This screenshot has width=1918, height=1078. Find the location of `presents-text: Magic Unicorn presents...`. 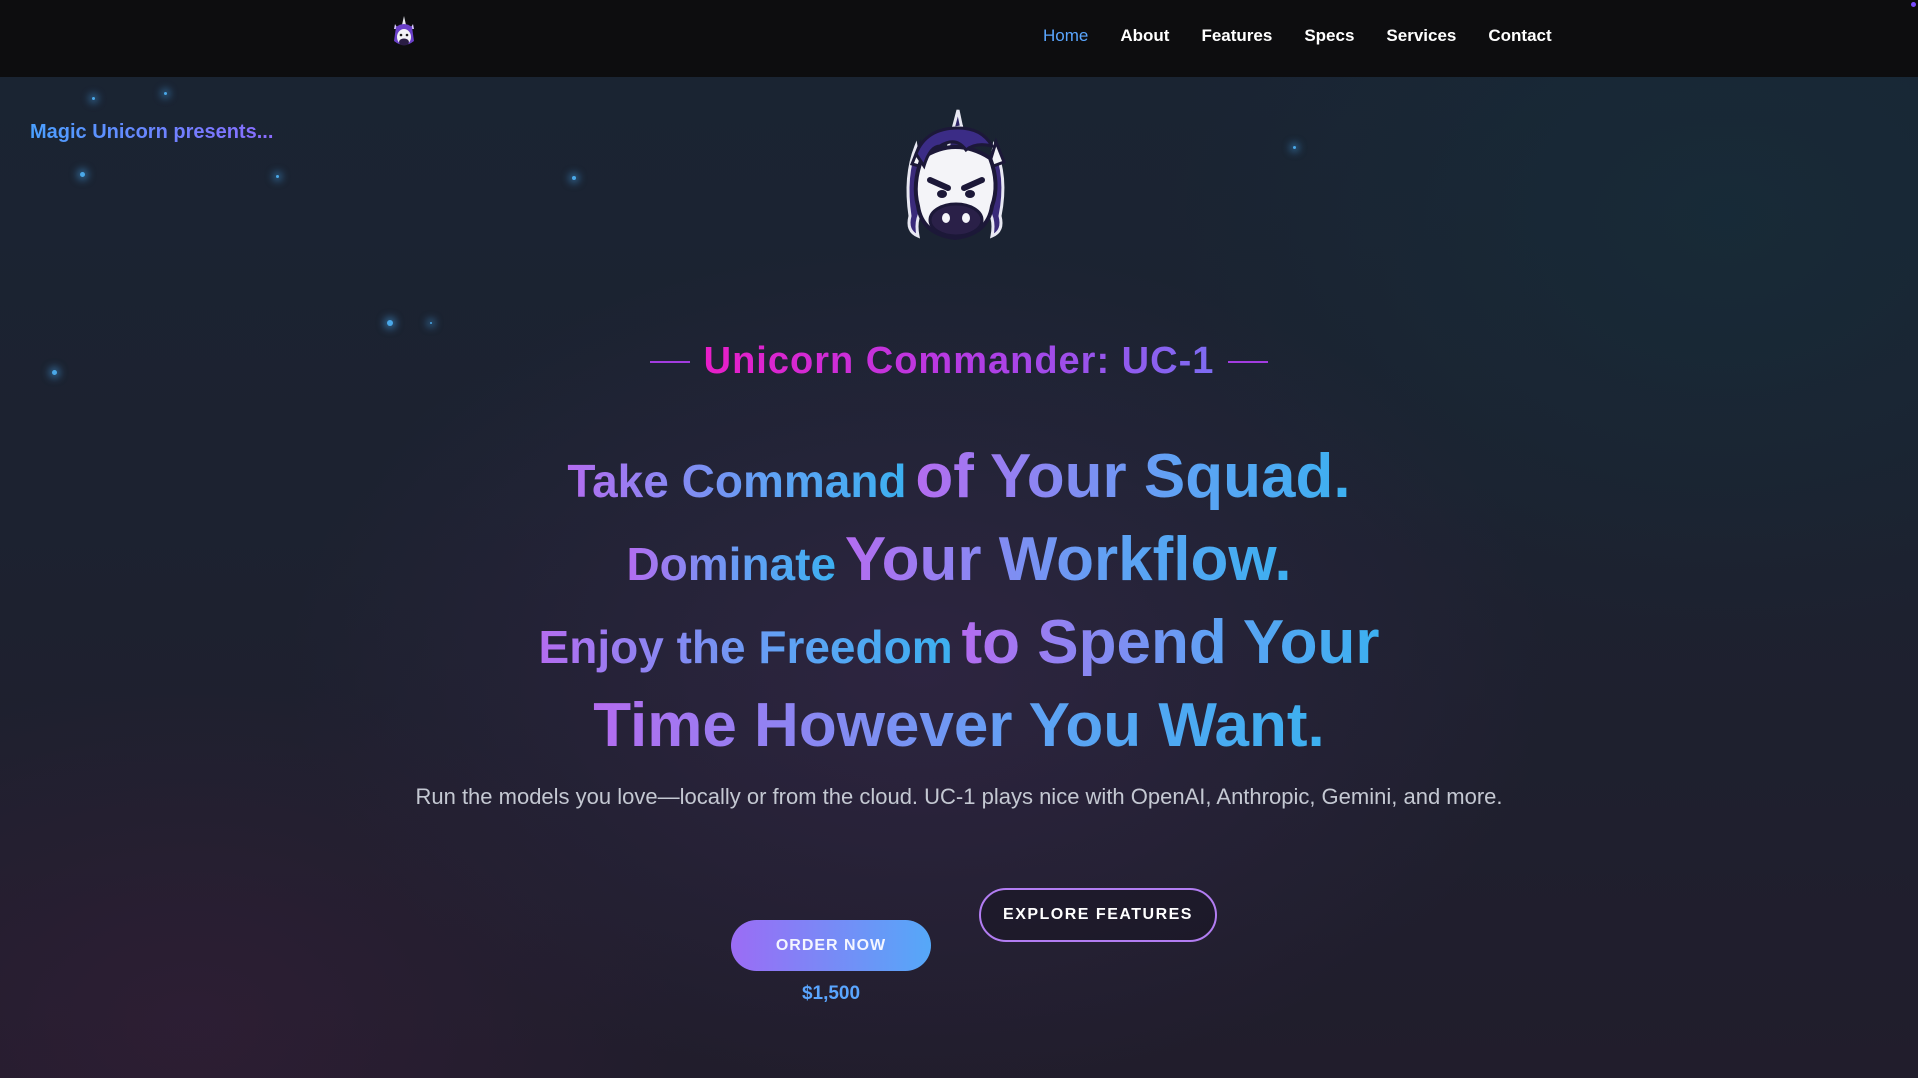

presents-text: Magic Unicorn presents... is located at coordinates (152, 132).